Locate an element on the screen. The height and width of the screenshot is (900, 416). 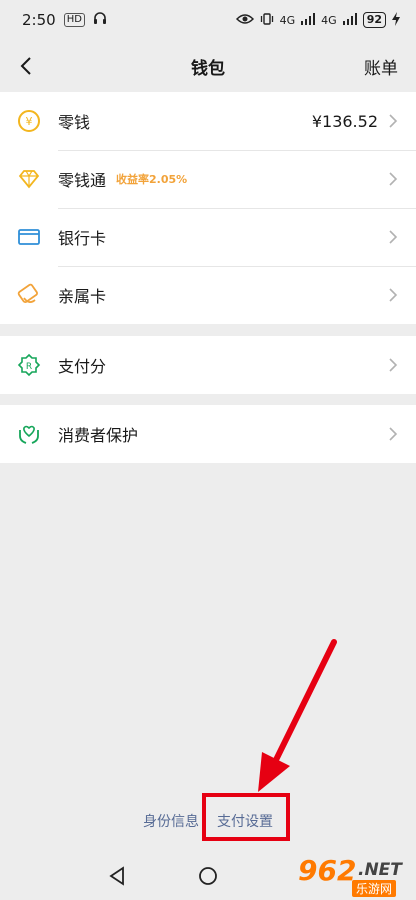
system-back-button is located at coordinates (118, 878).